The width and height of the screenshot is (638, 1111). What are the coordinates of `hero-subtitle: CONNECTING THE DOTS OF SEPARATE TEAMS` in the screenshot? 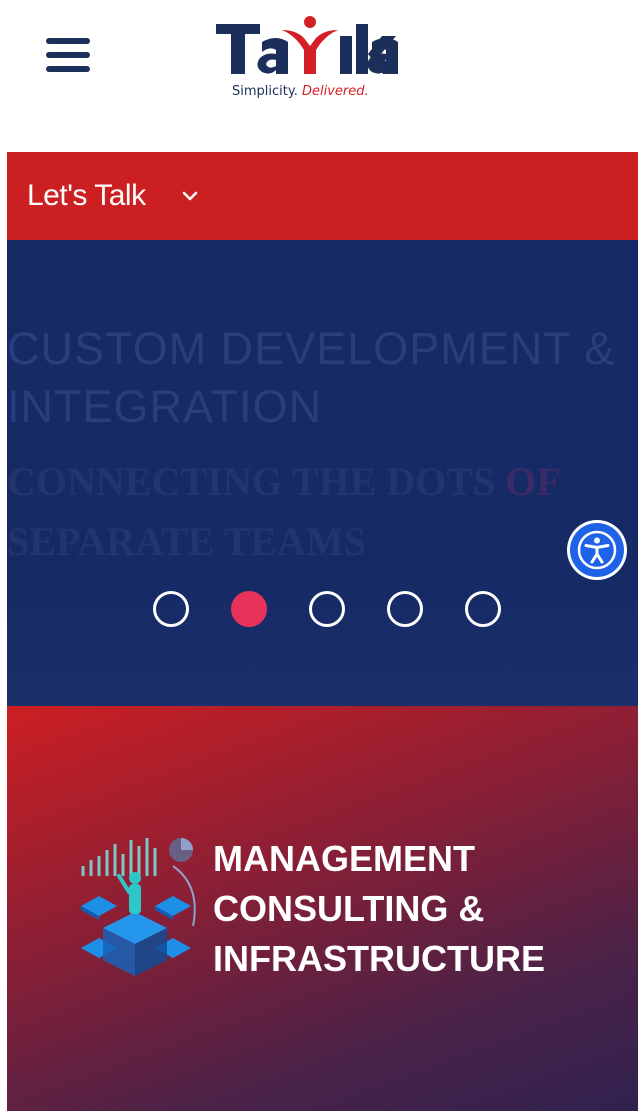 It's located at (322, 512).